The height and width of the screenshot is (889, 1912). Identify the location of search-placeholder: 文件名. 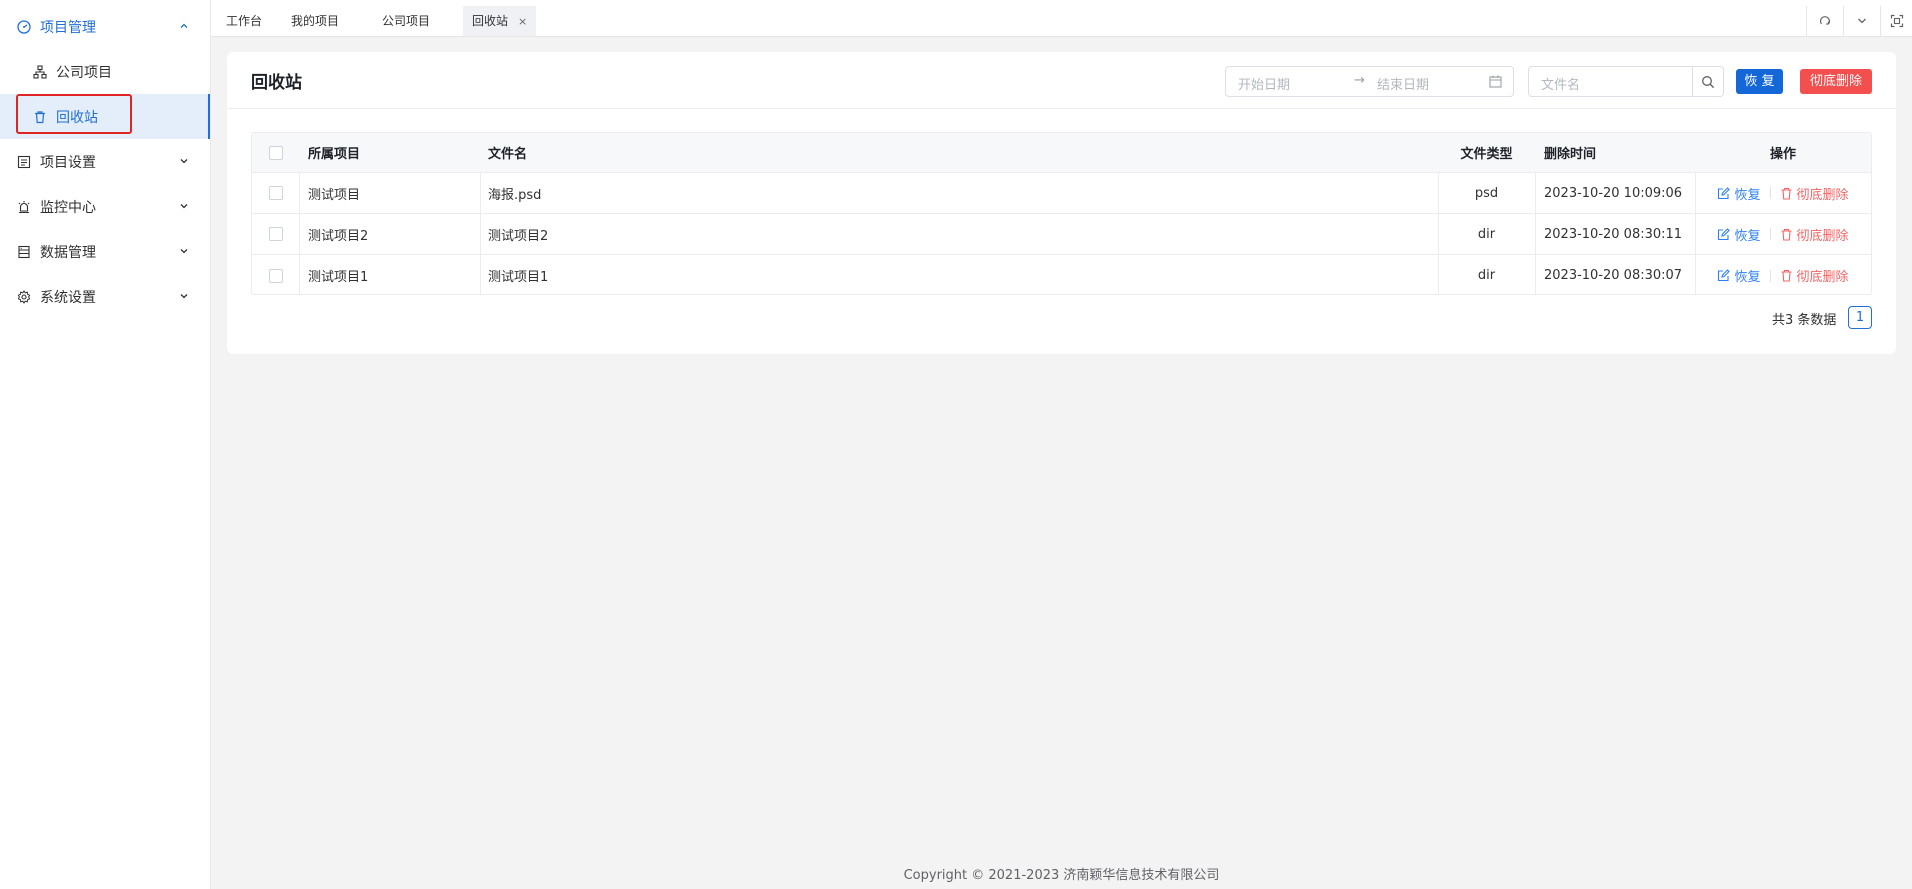
(1561, 85).